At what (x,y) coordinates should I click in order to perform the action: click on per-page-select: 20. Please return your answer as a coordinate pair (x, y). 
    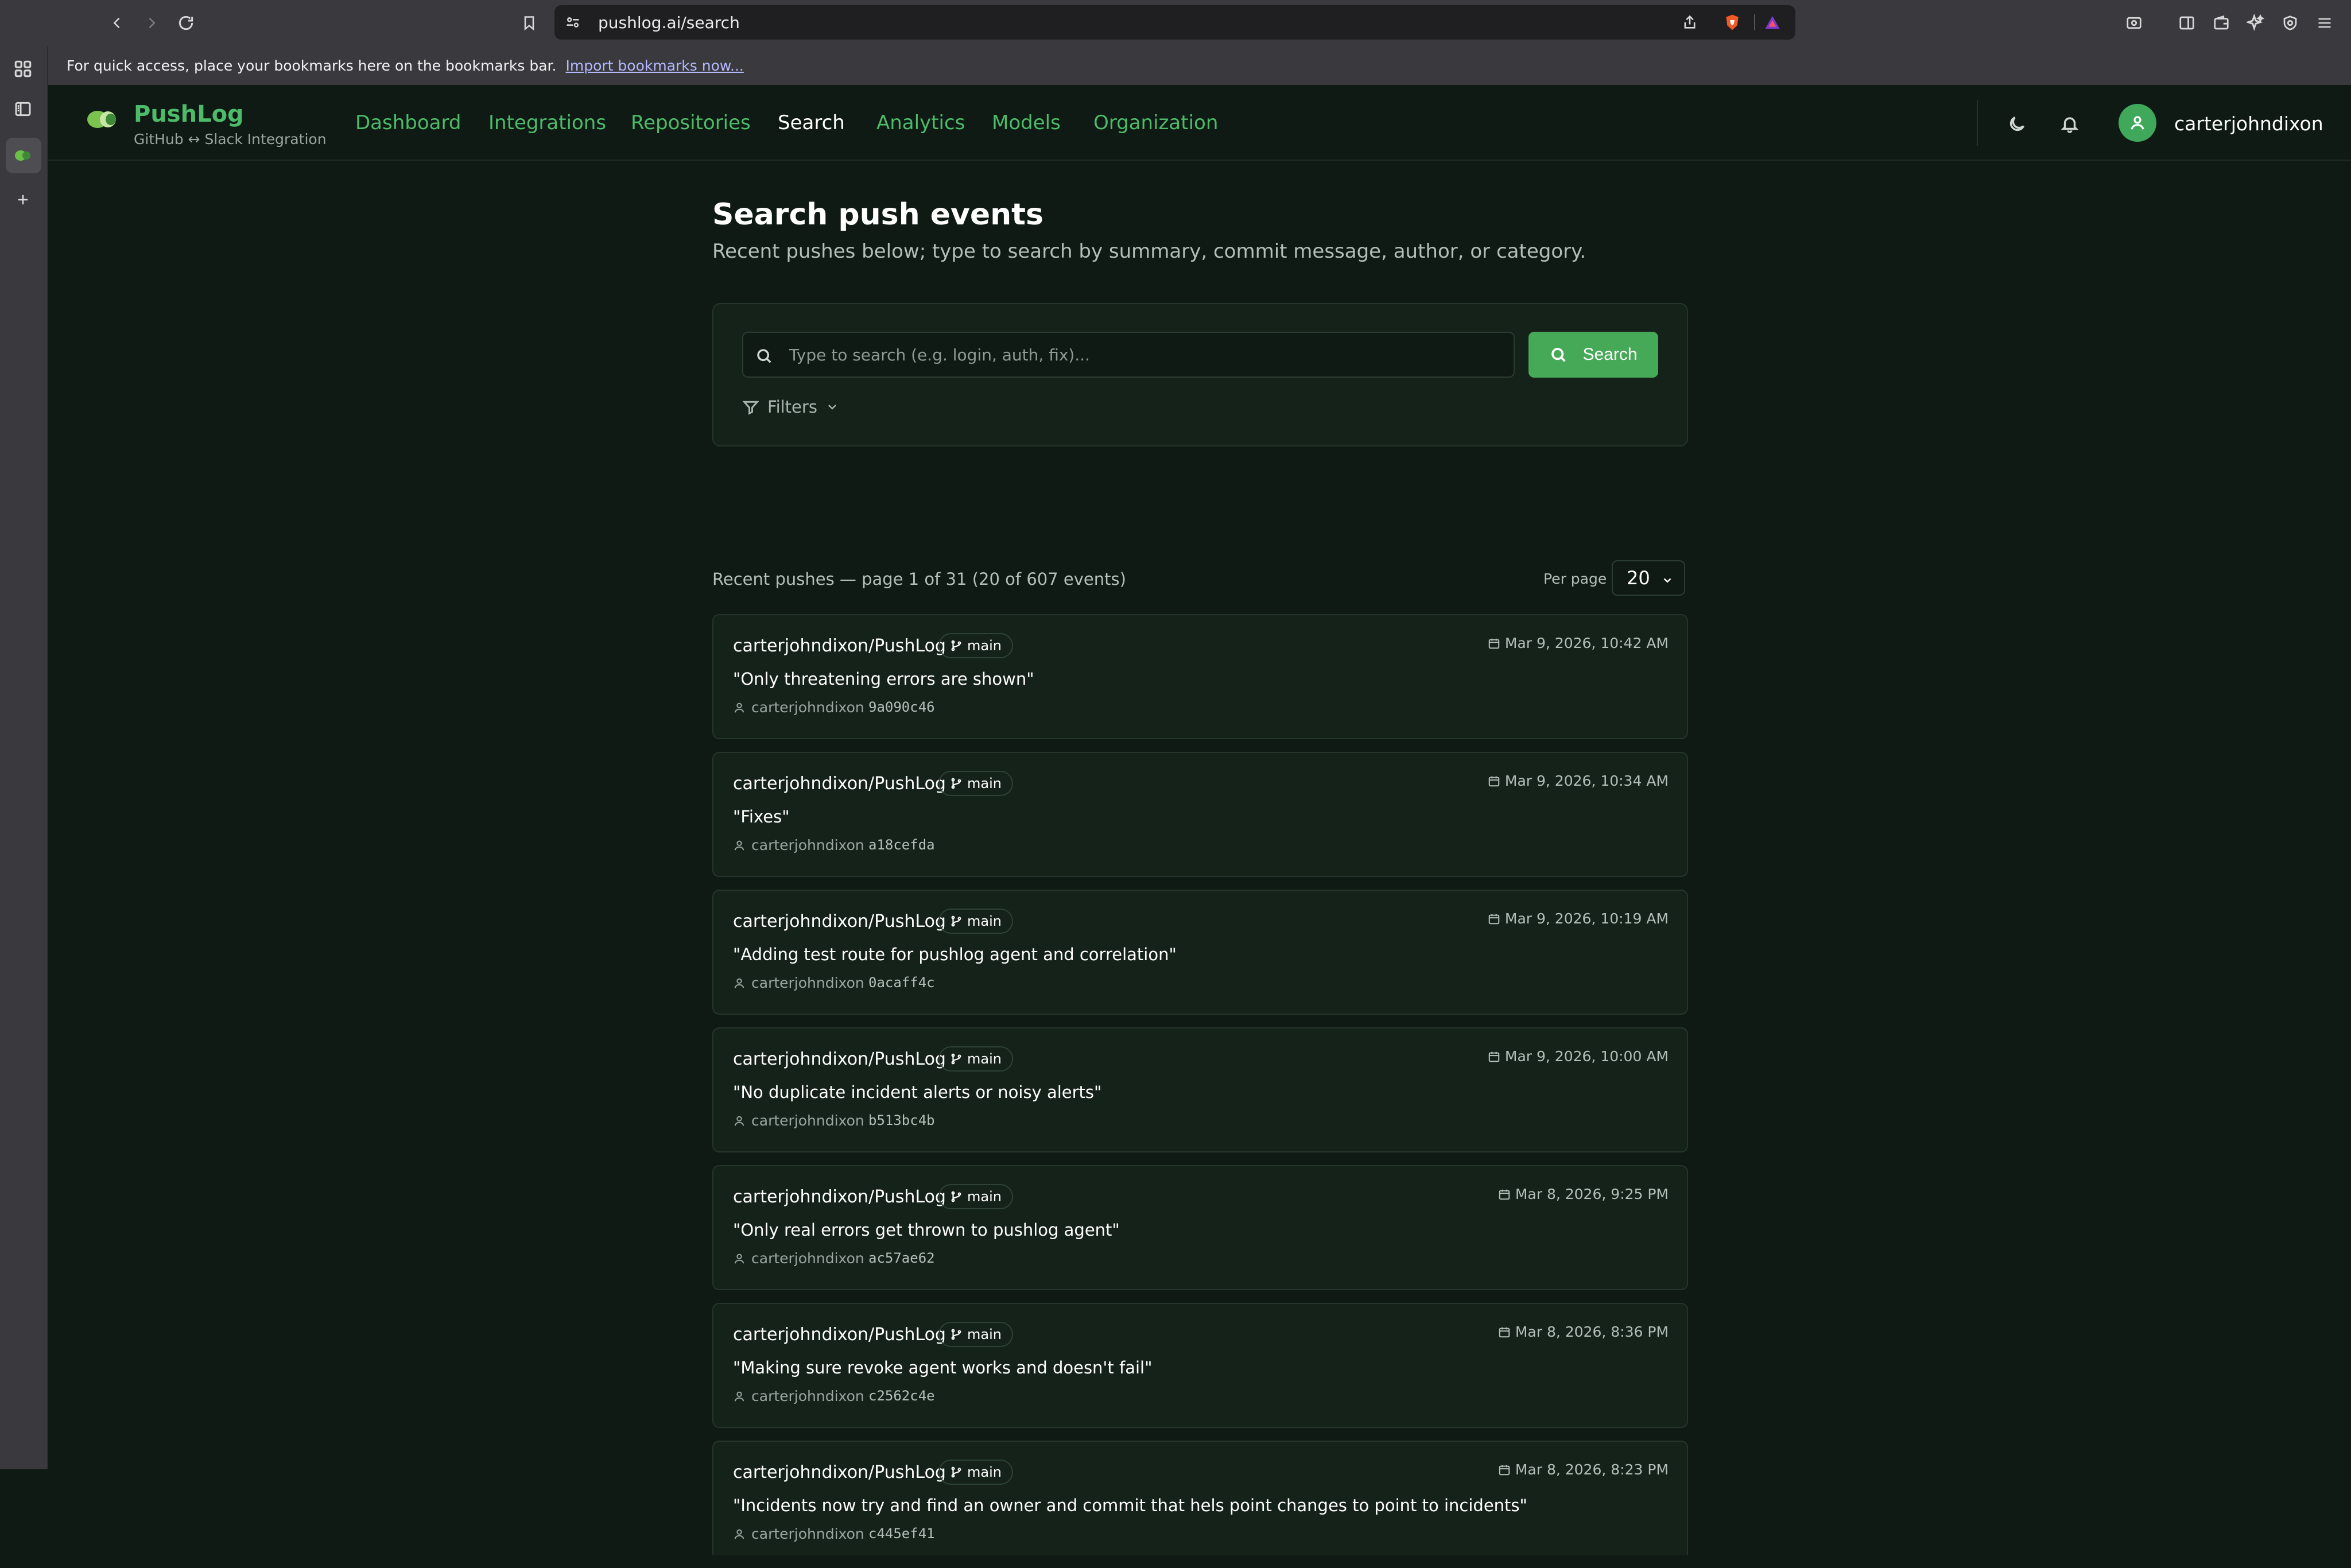
    Looking at the image, I should click on (1648, 578).